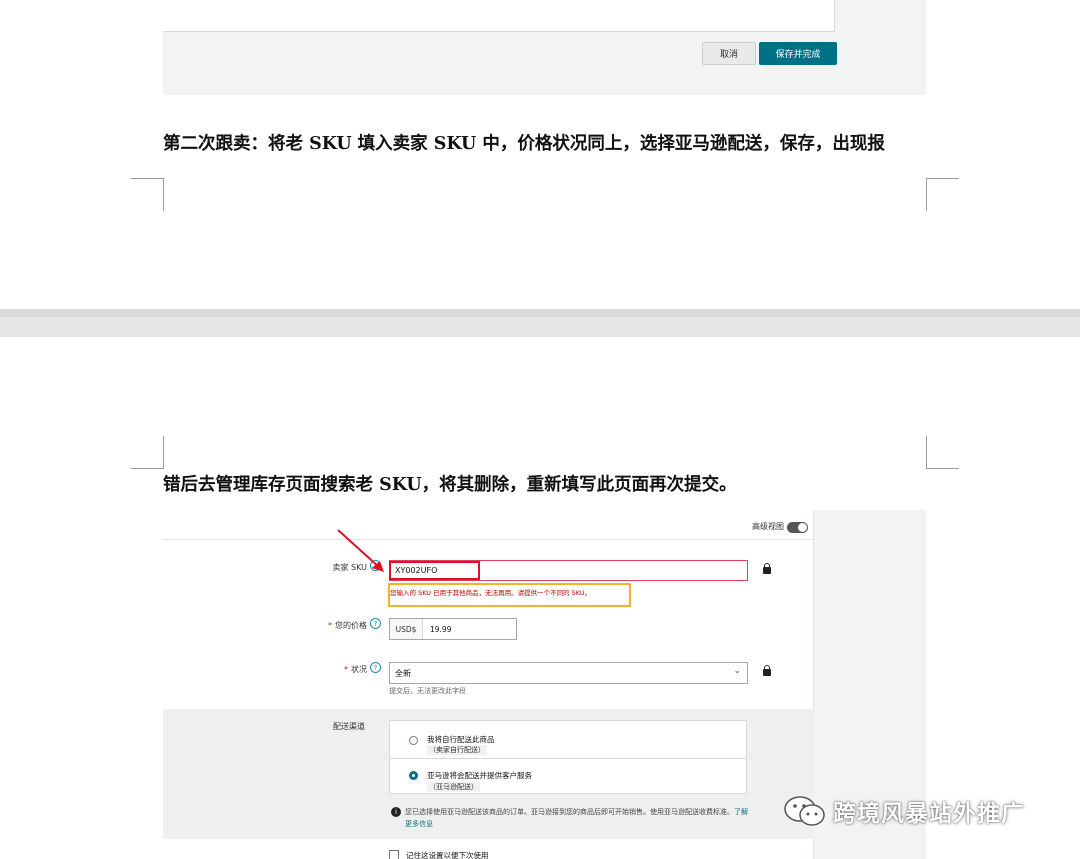 Image resolution: width=1080 pixels, height=859 pixels. What do you see at coordinates (491, 593) in the screenshot?
I see `sku-error-message: 您输入的 SKU 已用于其他商品，无法再用。请提供一个不同的 SKU。` at bounding box center [491, 593].